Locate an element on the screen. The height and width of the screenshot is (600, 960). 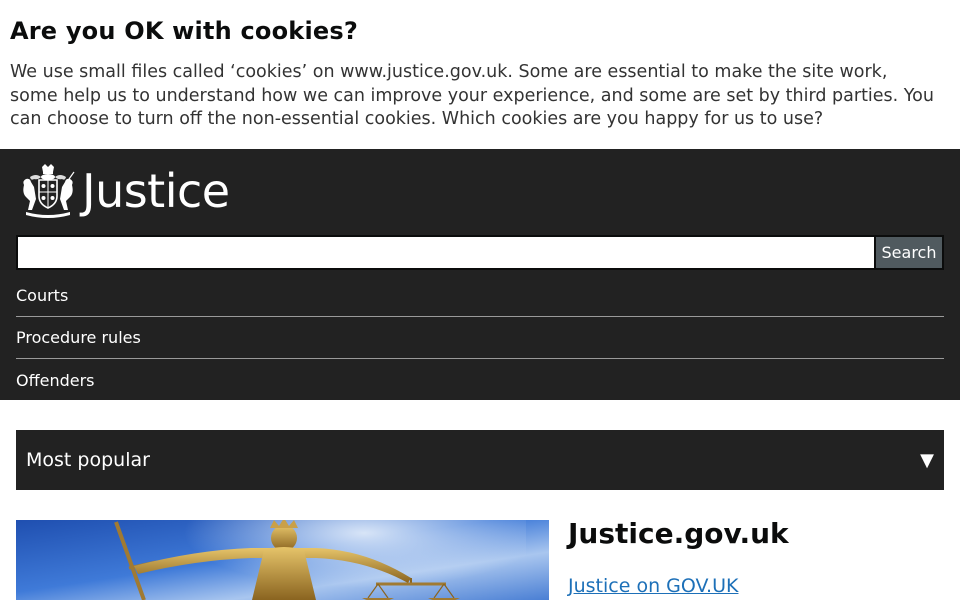
most-popular-toggle: Most popular ▼ is located at coordinates (480, 460).